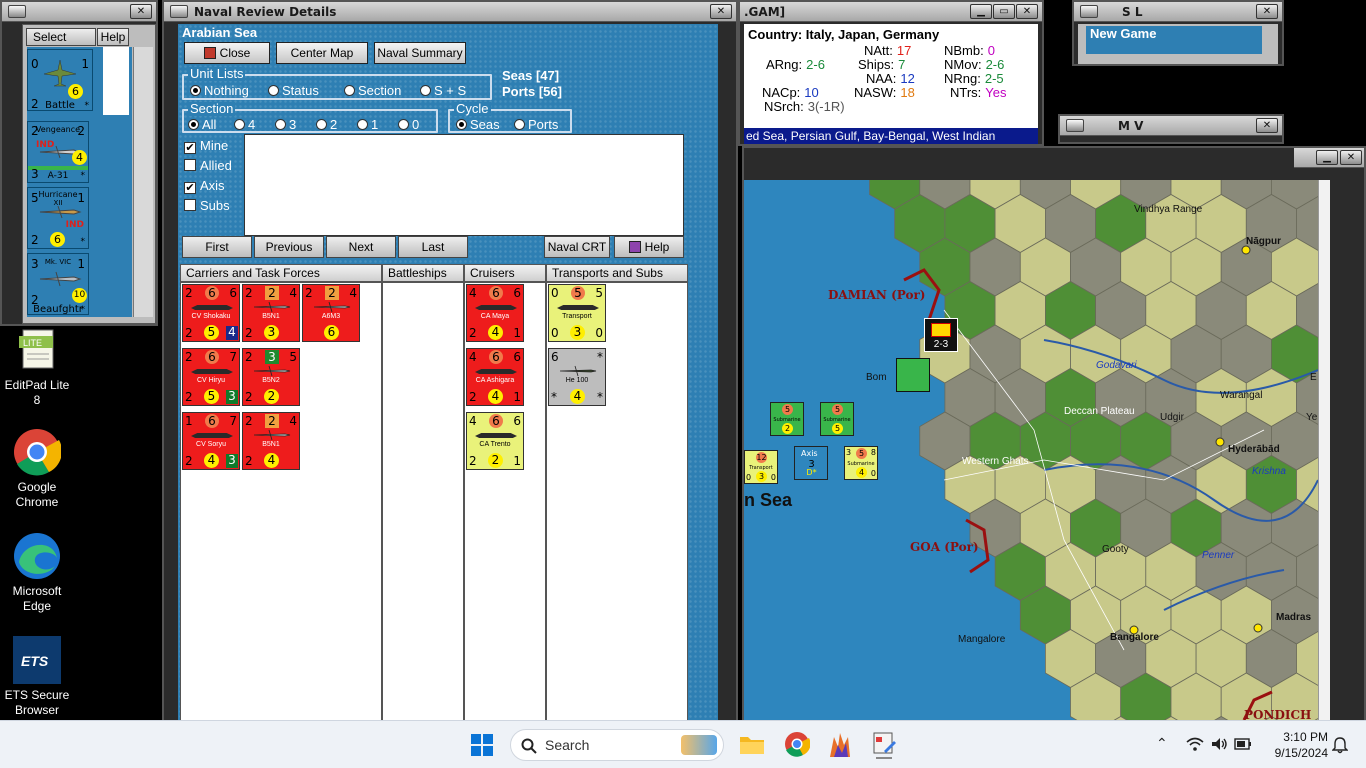 This screenshot has width=1366, height=768. I want to click on paint-taskbar-icon, so click(884, 744).